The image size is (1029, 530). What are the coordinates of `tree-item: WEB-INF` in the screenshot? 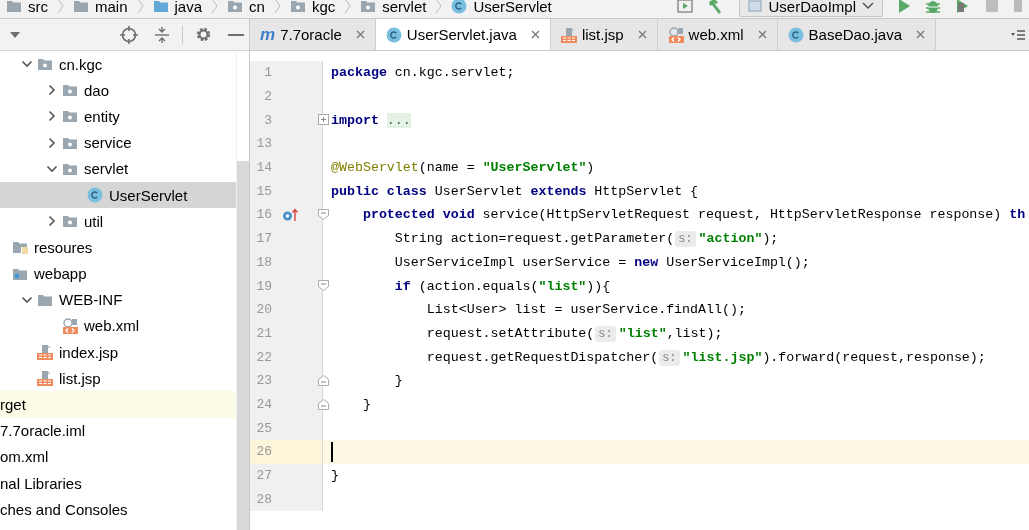 It's located at (91, 300).